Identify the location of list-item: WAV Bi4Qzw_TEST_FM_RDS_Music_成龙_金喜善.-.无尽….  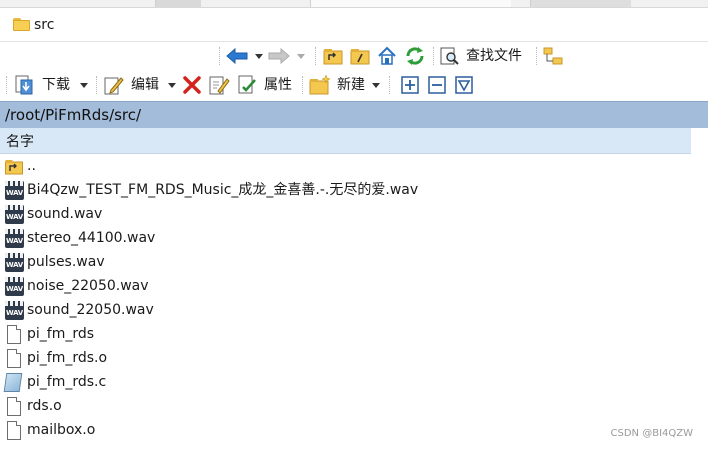
(345, 190).